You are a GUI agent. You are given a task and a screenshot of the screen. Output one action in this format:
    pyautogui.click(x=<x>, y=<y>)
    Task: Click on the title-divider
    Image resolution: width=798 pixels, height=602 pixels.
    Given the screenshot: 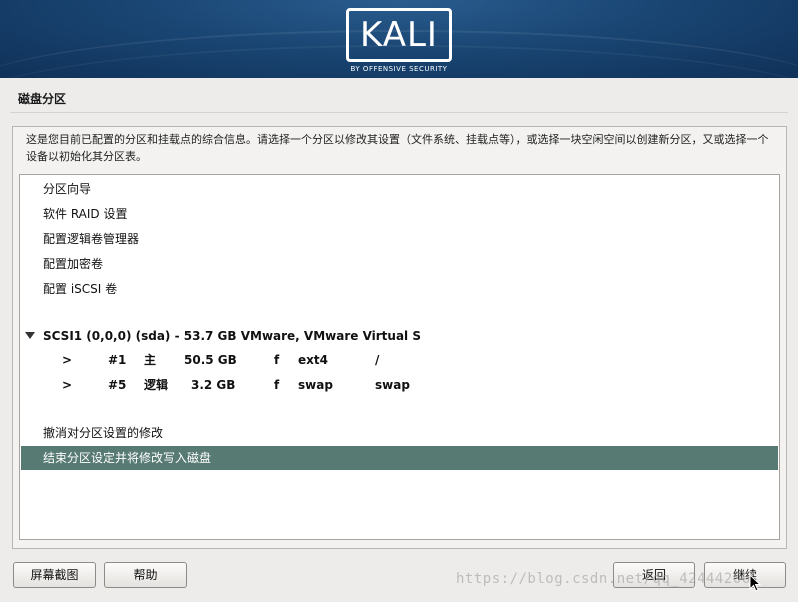 What is the action you would take?
    pyautogui.click(x=399, y=112)
    